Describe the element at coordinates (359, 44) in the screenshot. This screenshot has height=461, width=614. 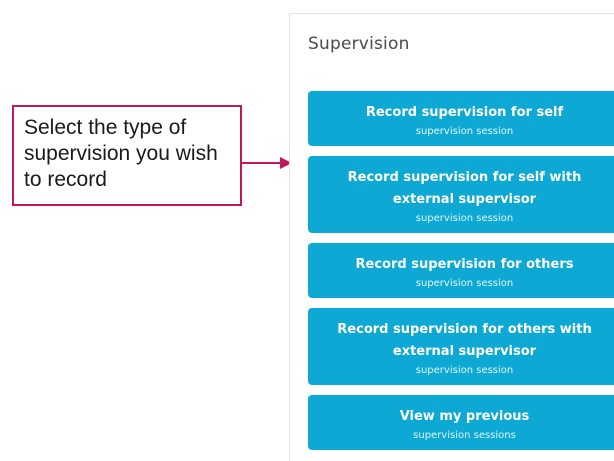
I see `panel-title: Supervision` at that location.